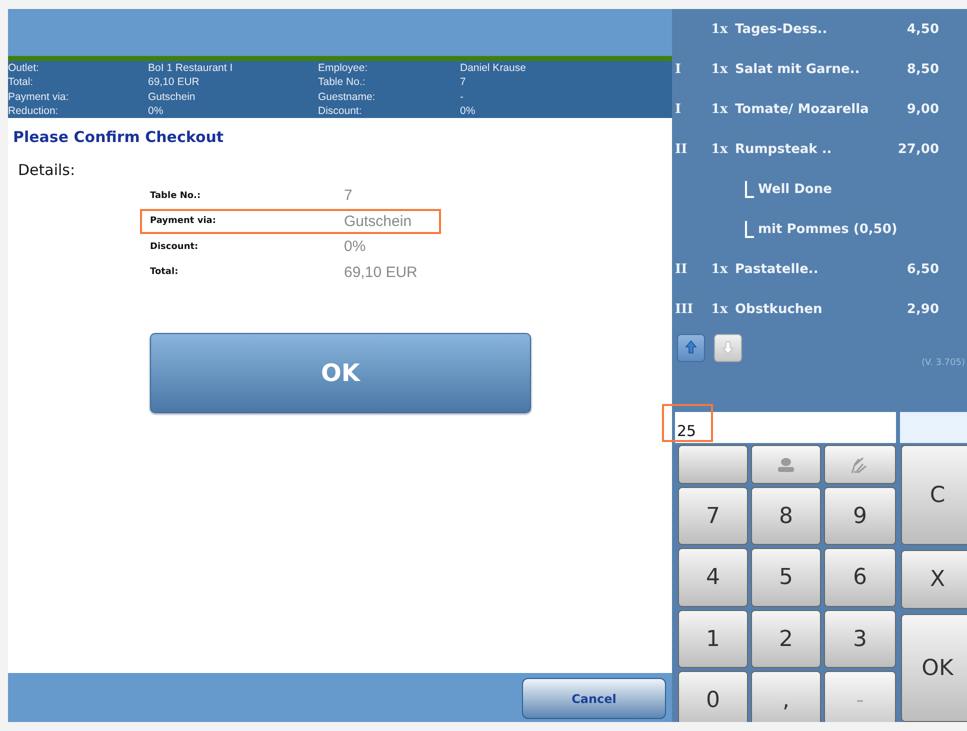  What do you see at coordinates (786, 464) in the screenshot?
I see `person-icon` at bounding box center [786, 464].